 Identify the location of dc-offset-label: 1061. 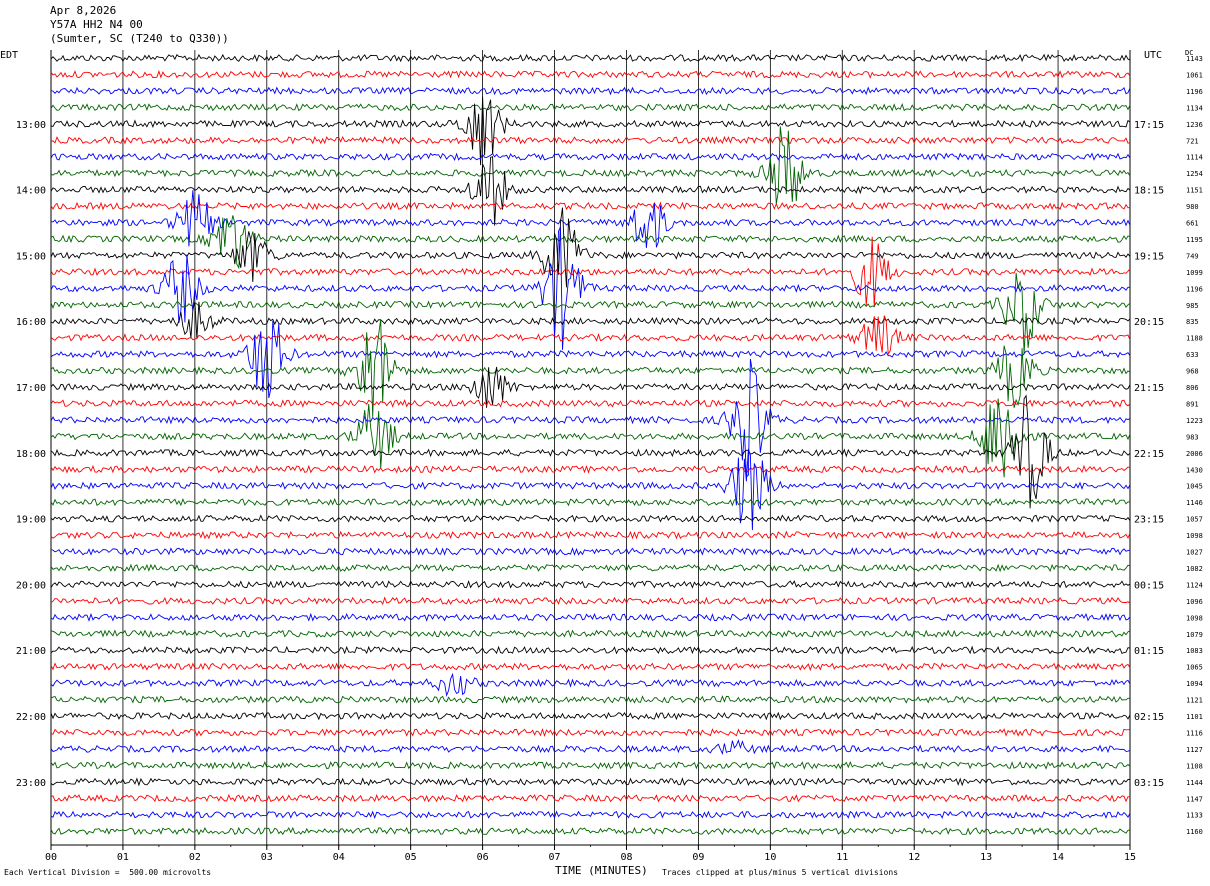
(1194, 75).